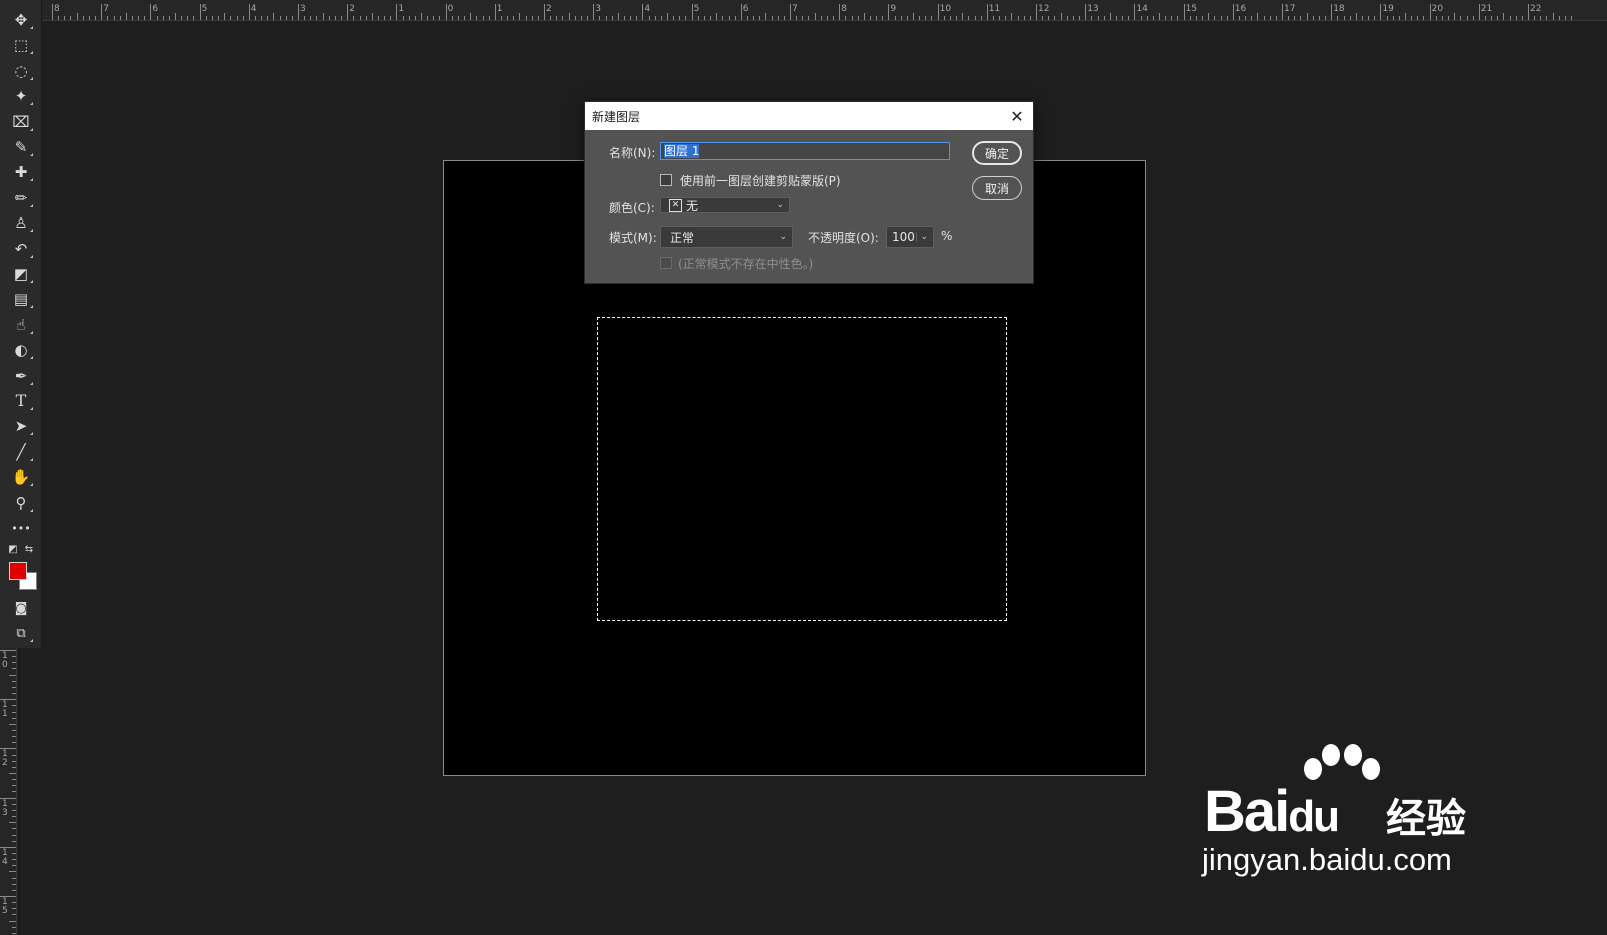  I want to click on brush-tool-icon: ✏, so click(21, 198).